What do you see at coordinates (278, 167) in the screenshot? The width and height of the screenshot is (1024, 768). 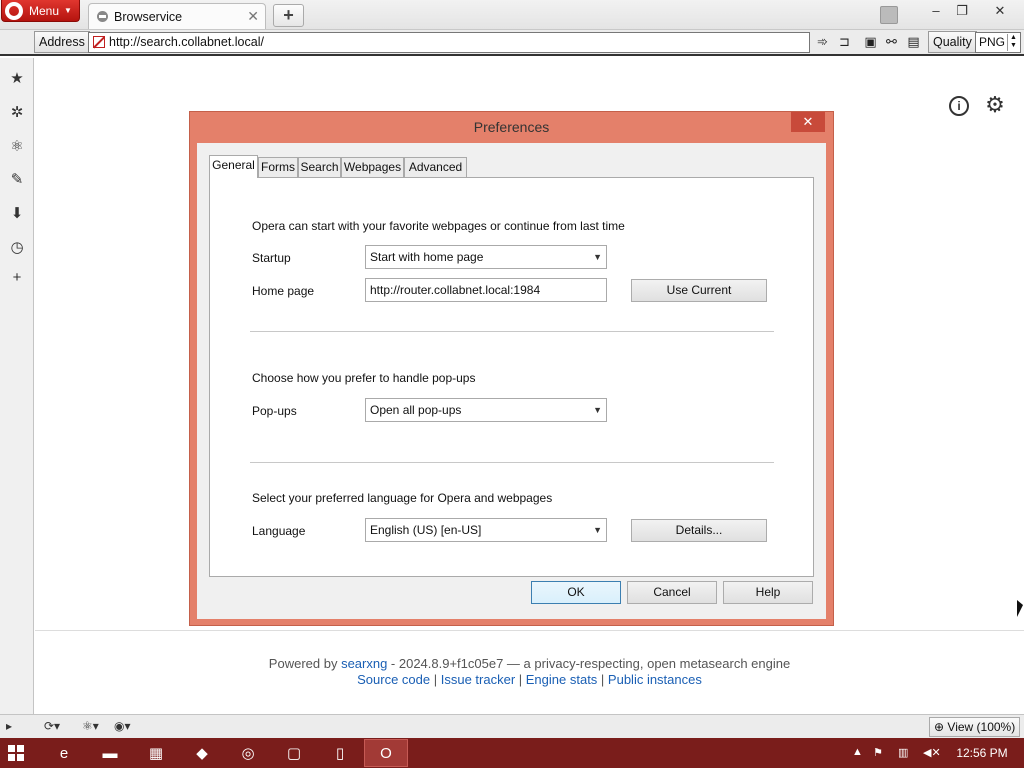 I see `tab-forms: Forms` at bounding box center [278, 167].